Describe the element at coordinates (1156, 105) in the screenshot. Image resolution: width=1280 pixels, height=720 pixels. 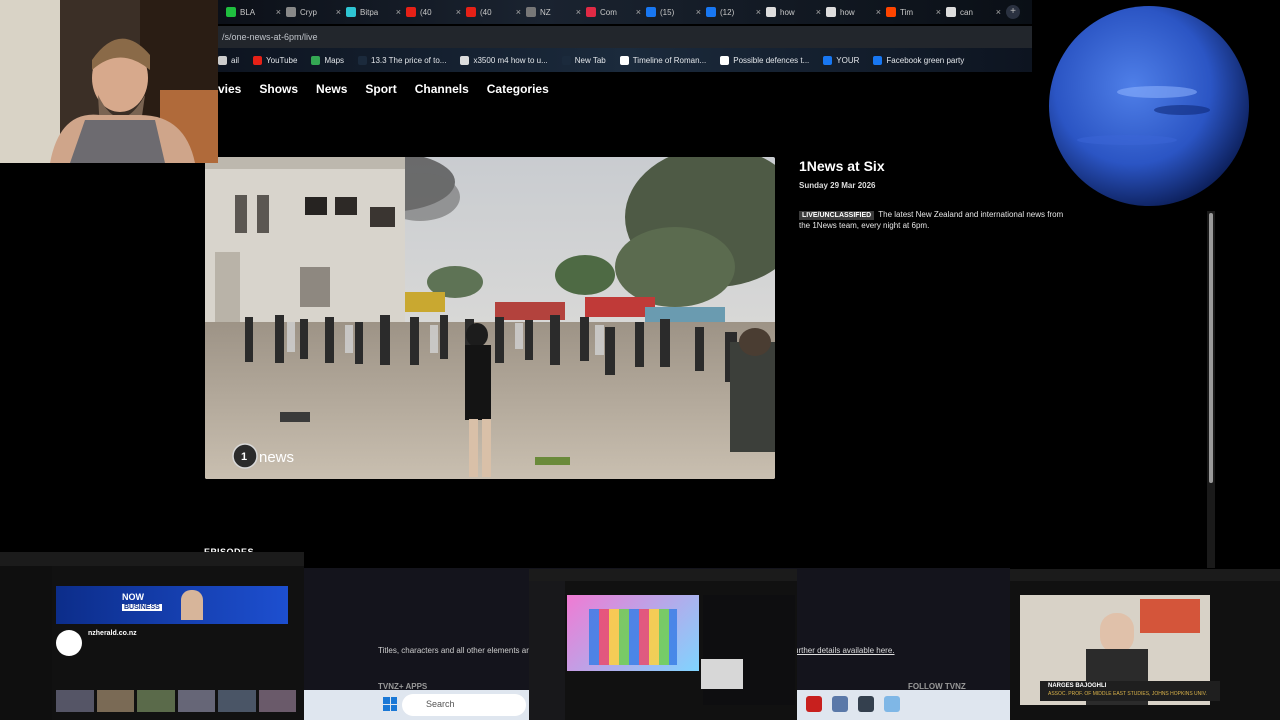
I see `planet-overlay` at that location.